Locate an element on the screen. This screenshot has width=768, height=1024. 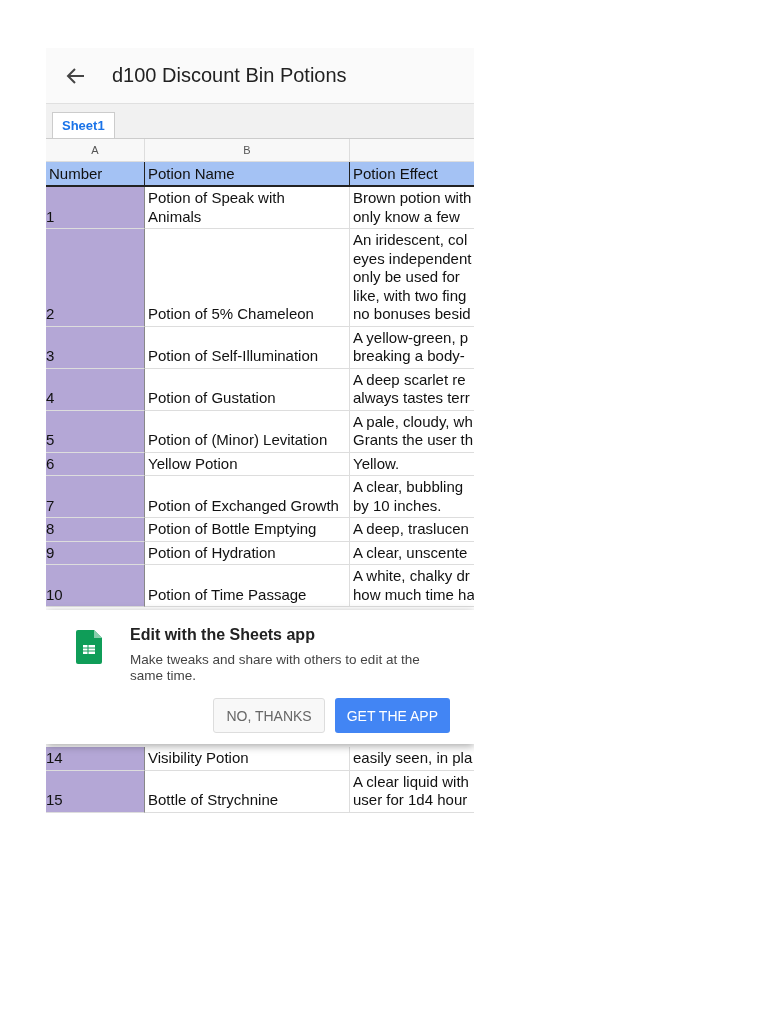
table-cell: easily seen, in pla is located at coordinates (412, 759).